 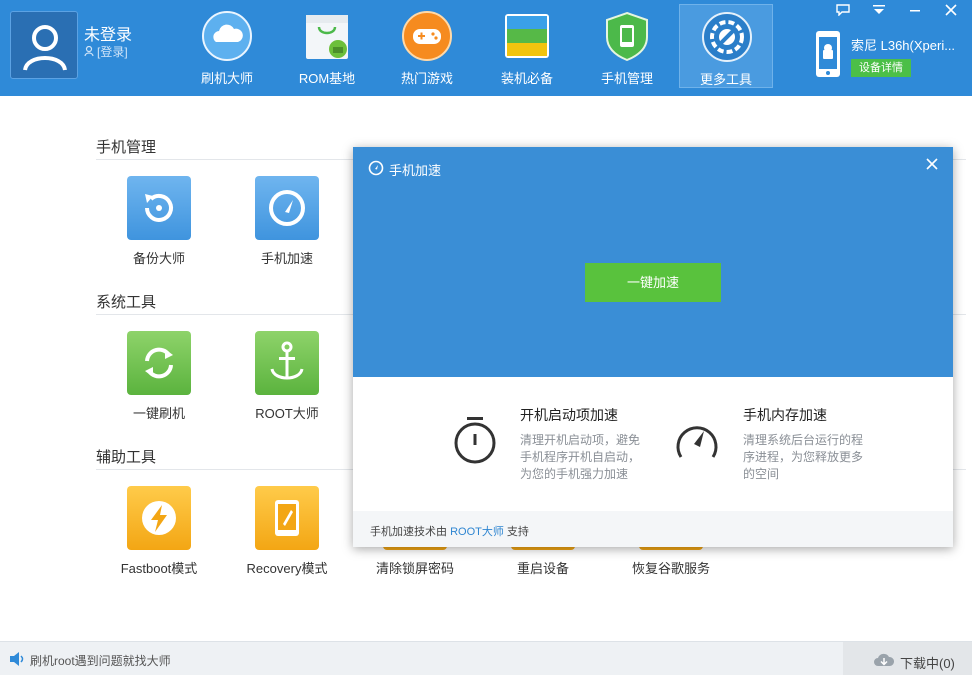 I want to click on person-icon, so click(x=89, y=51).